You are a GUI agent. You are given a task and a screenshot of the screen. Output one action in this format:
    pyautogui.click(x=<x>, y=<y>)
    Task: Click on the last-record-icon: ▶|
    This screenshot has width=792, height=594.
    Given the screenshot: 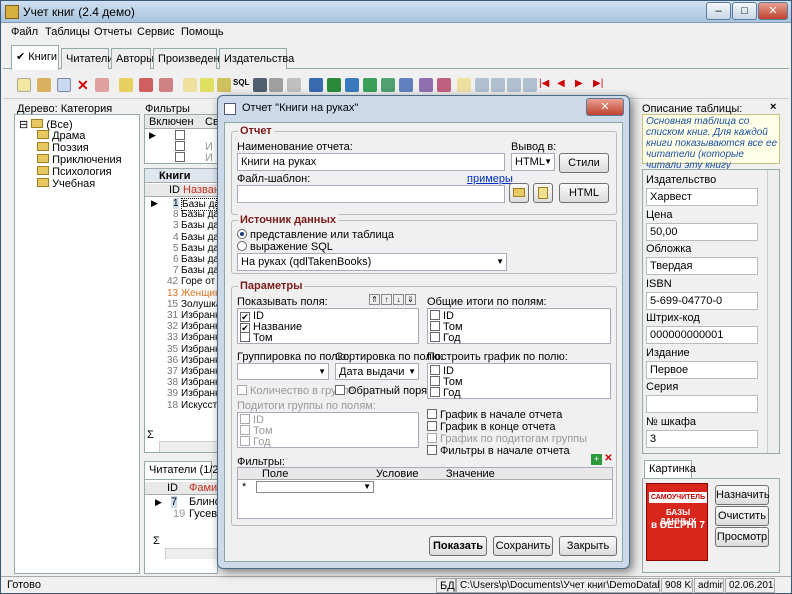 What is the action you would take?
    pyautogui.click(x=600, y=85)
    